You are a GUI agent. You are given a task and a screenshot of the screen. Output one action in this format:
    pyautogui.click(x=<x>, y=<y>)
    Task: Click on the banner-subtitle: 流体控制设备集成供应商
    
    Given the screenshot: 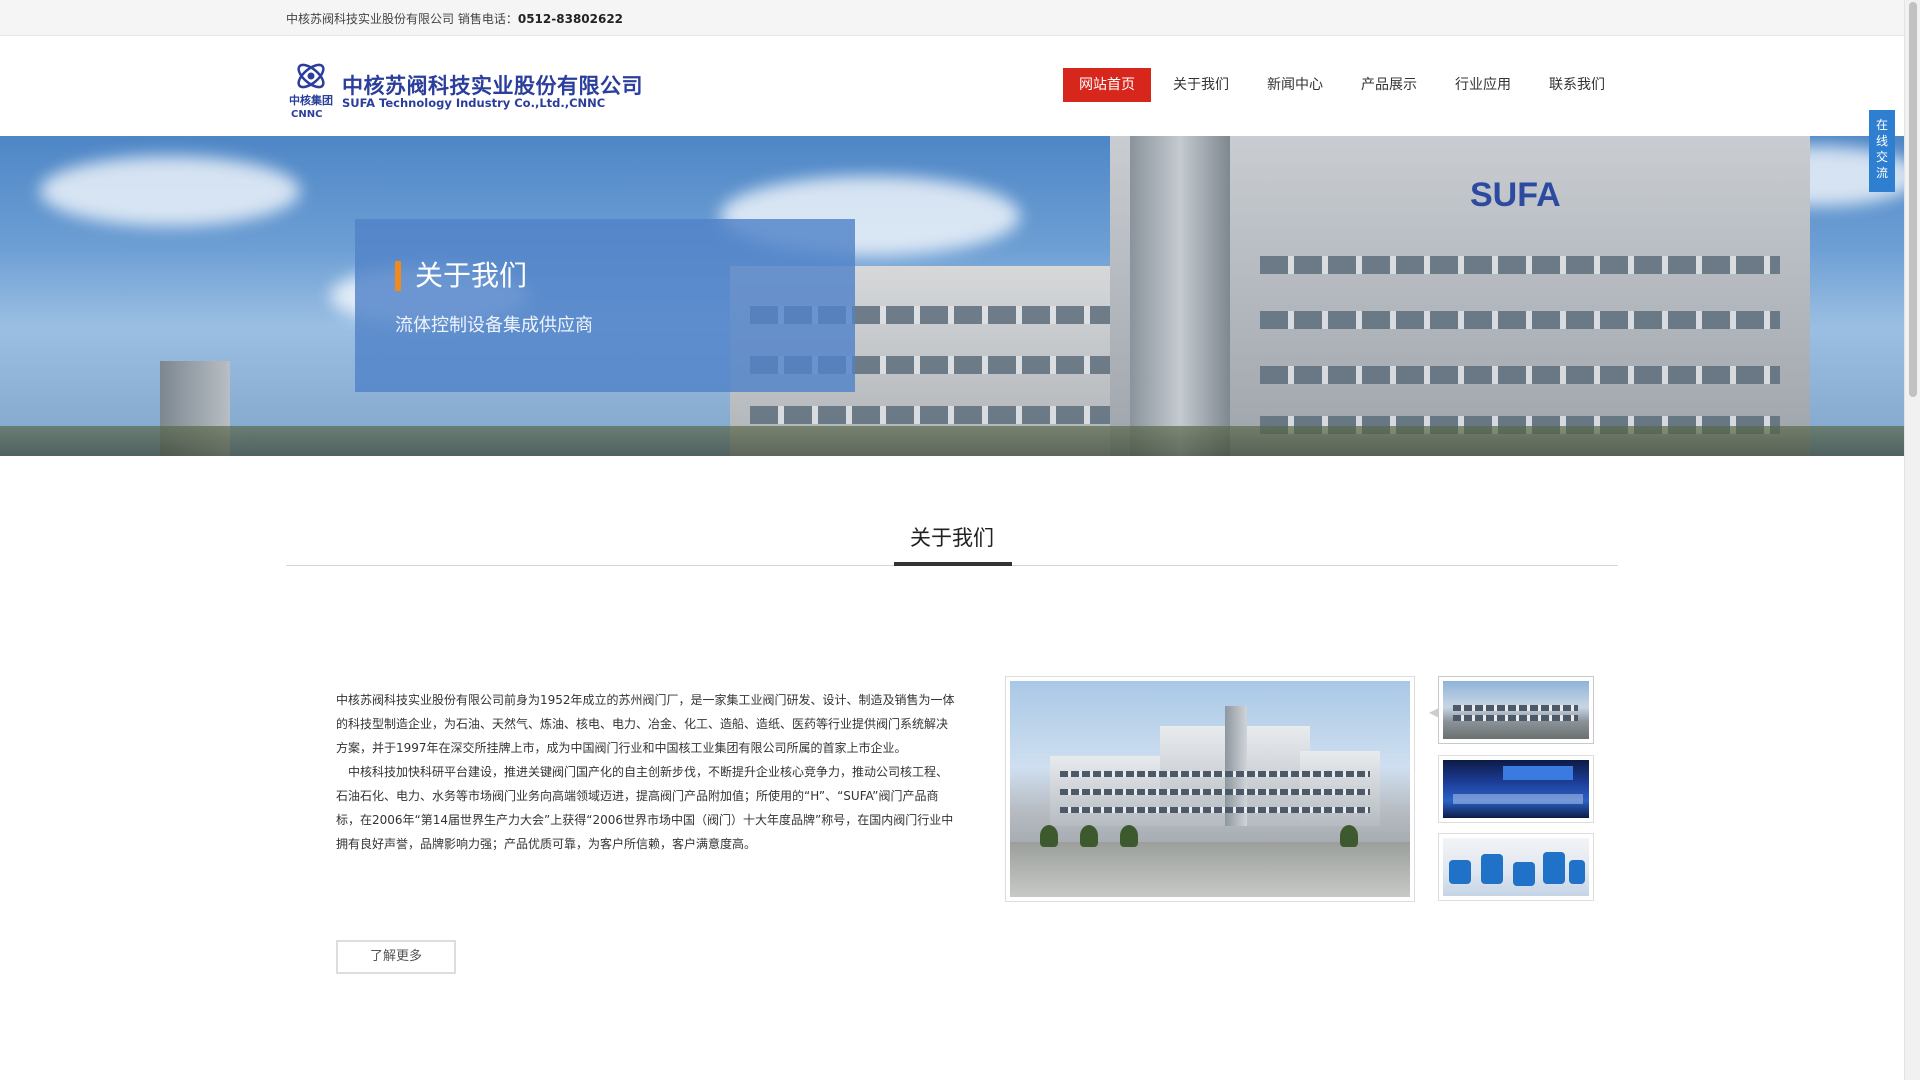 What is the action you would take?
    pyautogui.click(x=494, y=325)
    